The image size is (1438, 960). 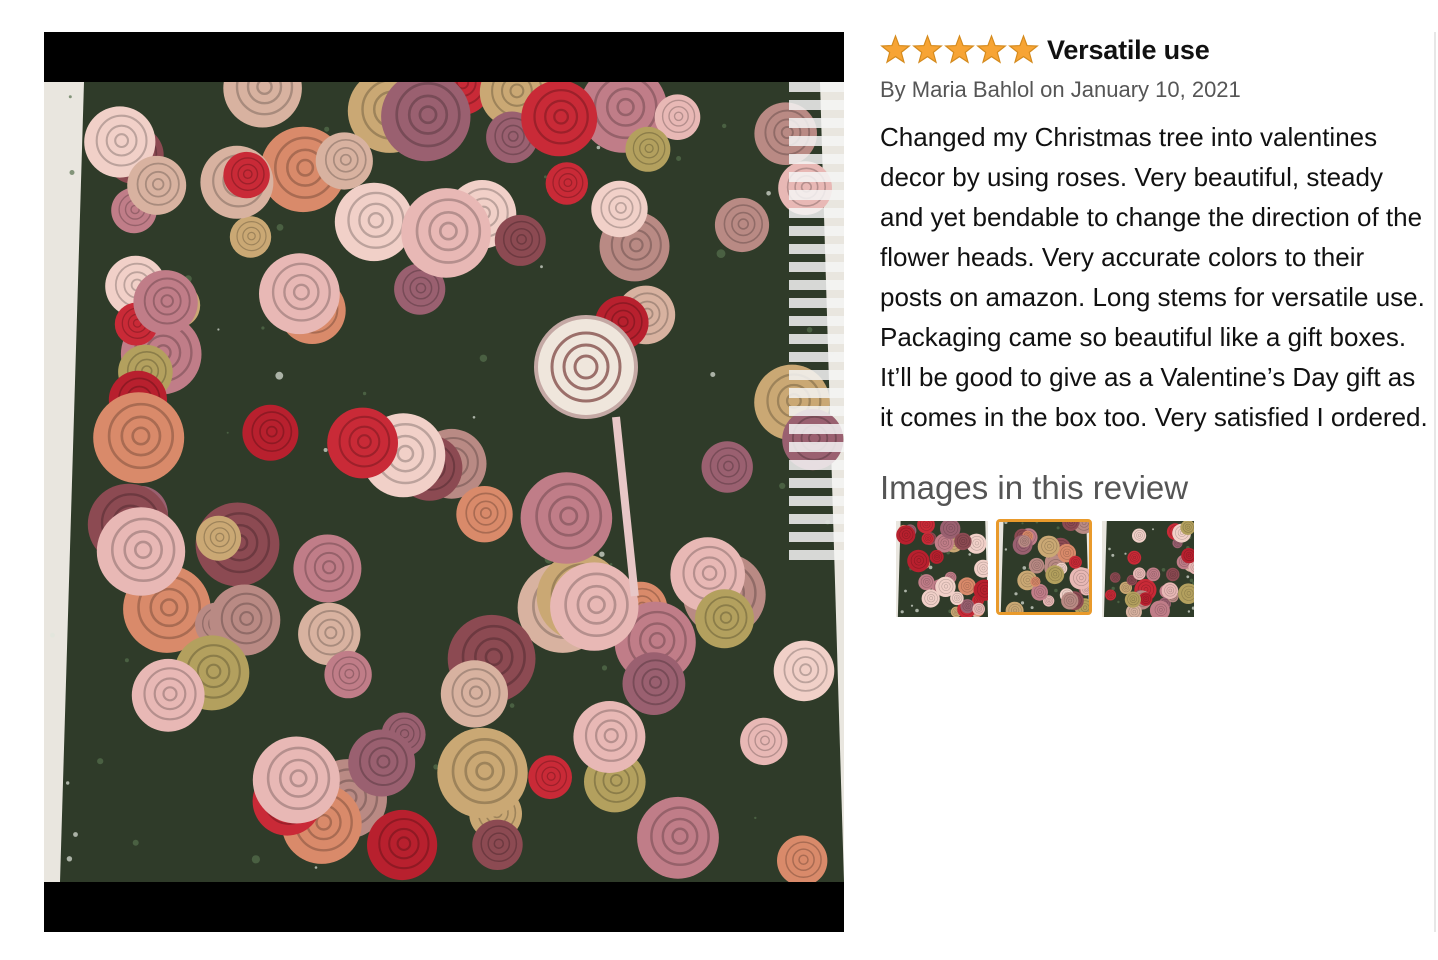 I want to click on thumbnail-strip, so click(x=1154, y=569).